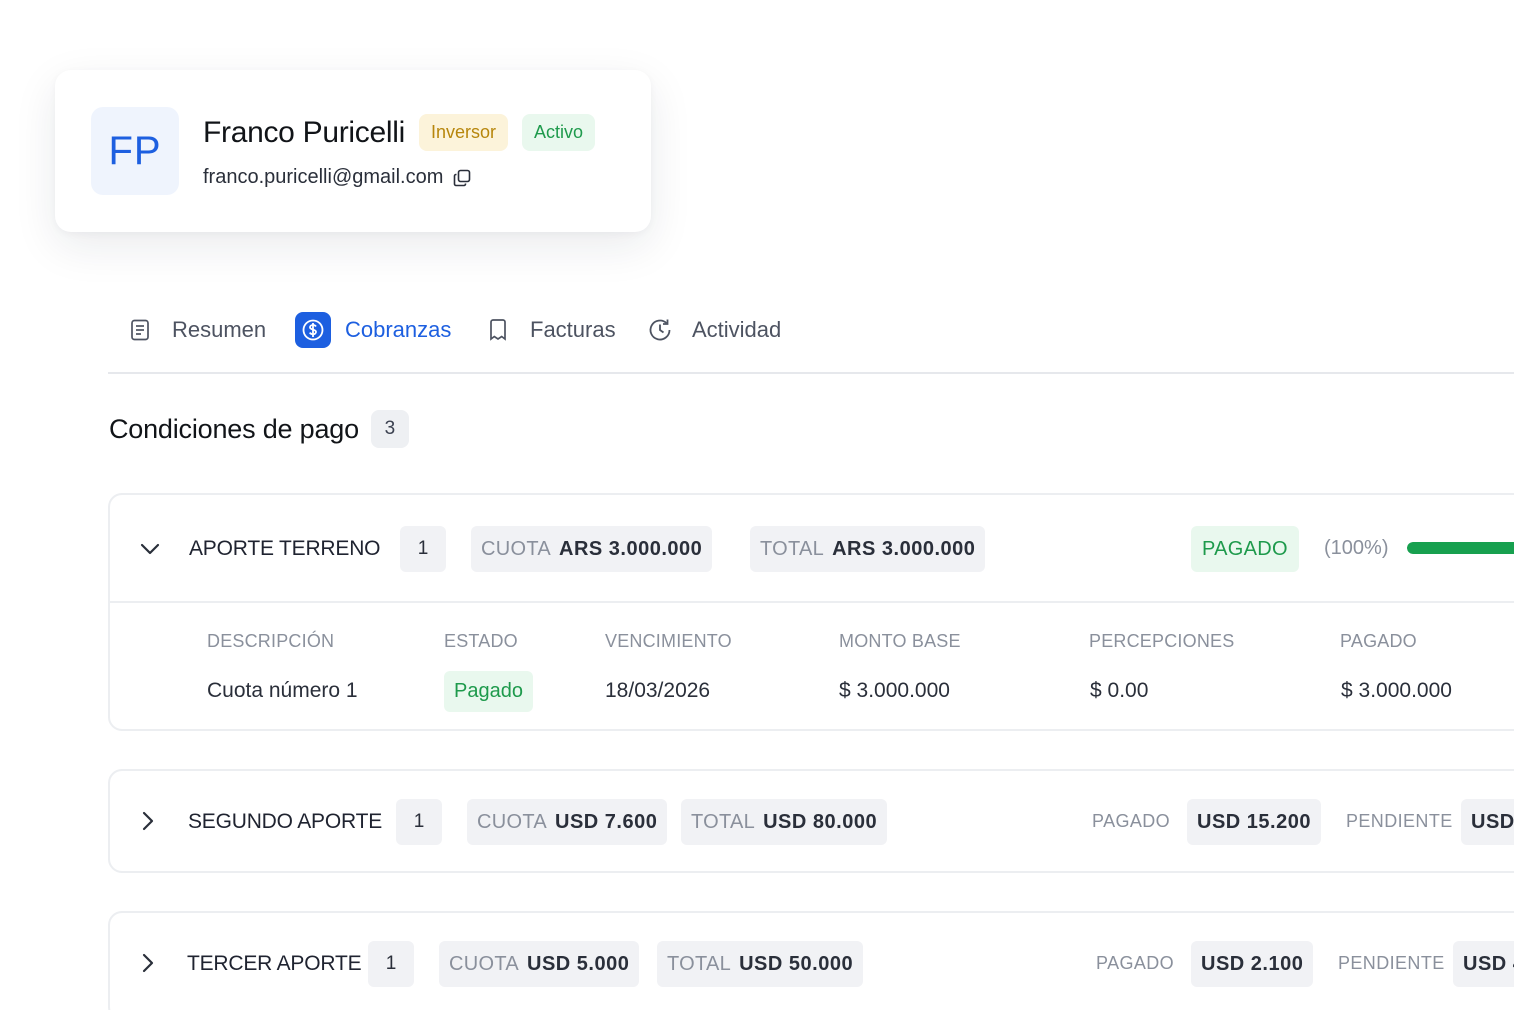  I want to click on total-value: USD 80.000, so click(820, 821).